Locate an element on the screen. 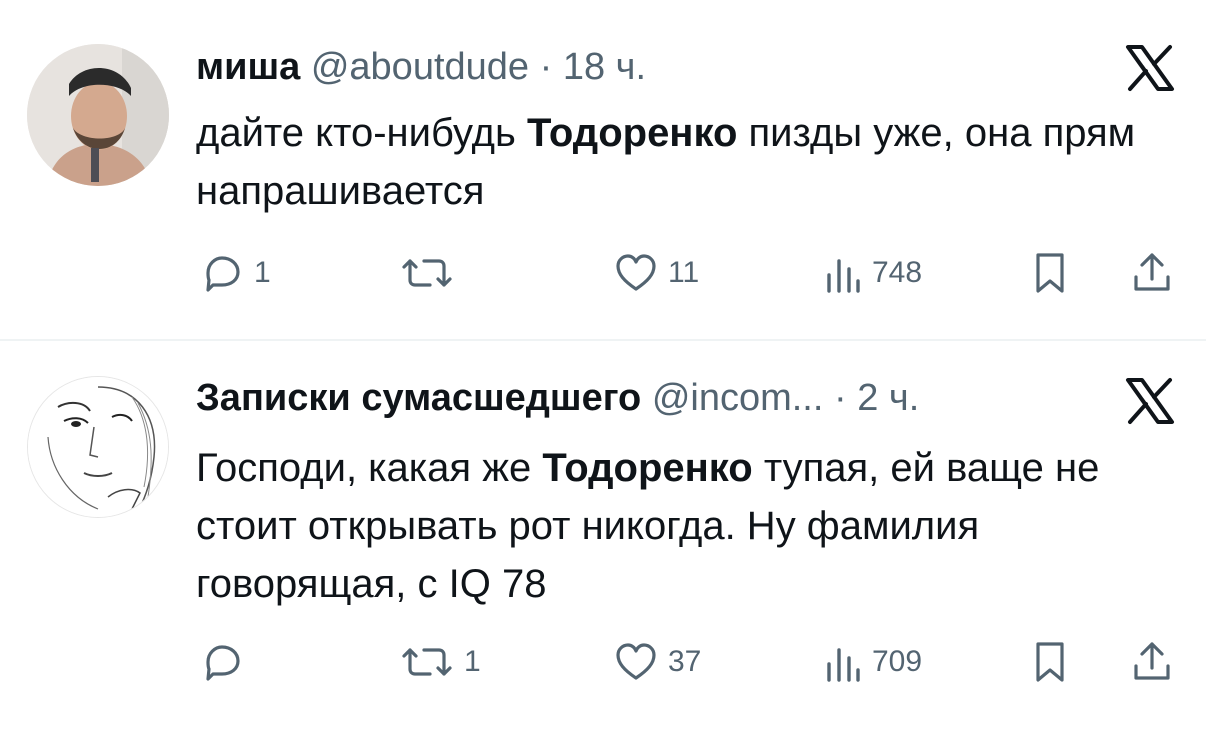 The image size is (1206, 731). views-button: 709 is located at coordinates (872, 662).